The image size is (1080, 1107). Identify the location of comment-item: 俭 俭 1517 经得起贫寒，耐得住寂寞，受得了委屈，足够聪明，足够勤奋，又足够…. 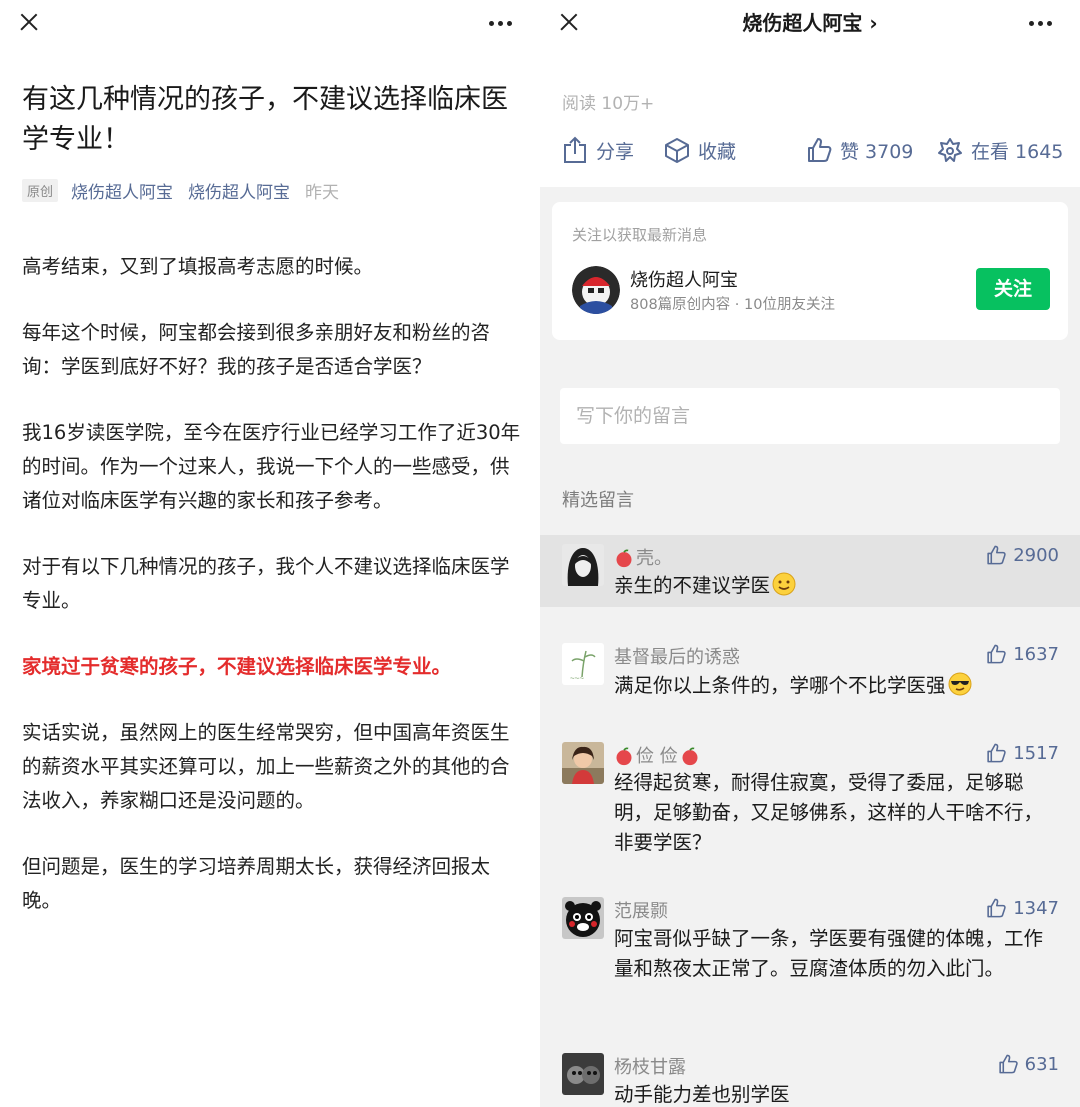
(810, 798).